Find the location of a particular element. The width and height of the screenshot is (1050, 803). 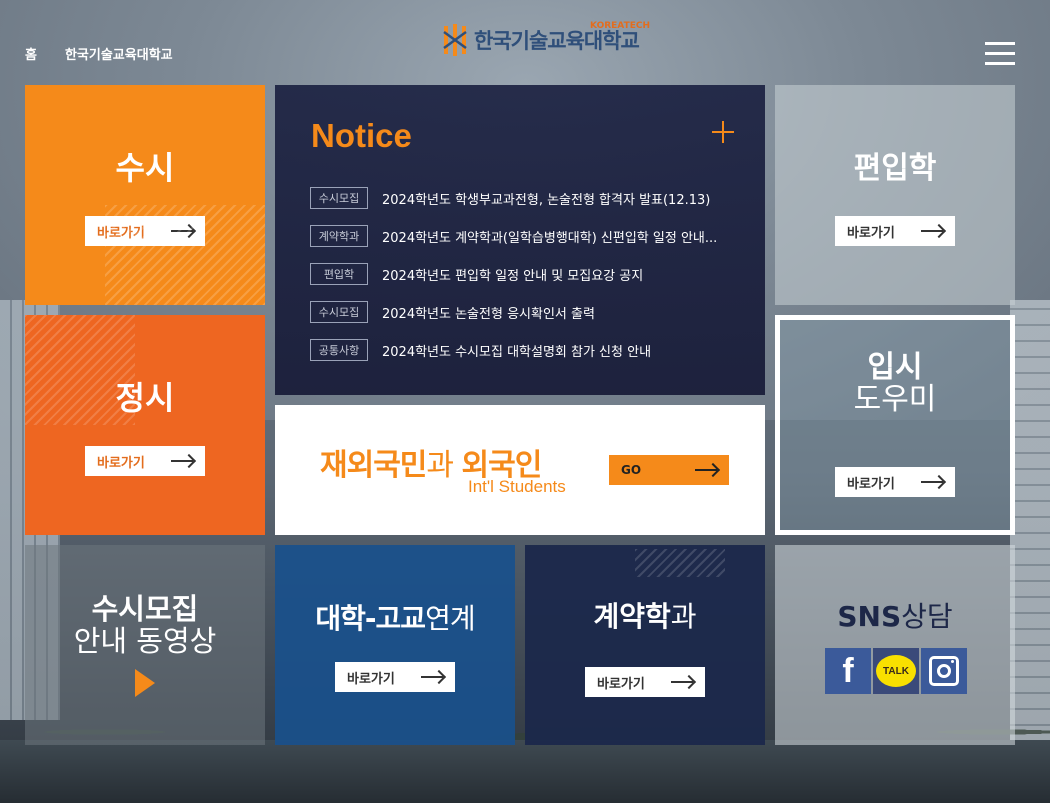

notice-tag: 계약학과 is located at coordinates (339, 236).